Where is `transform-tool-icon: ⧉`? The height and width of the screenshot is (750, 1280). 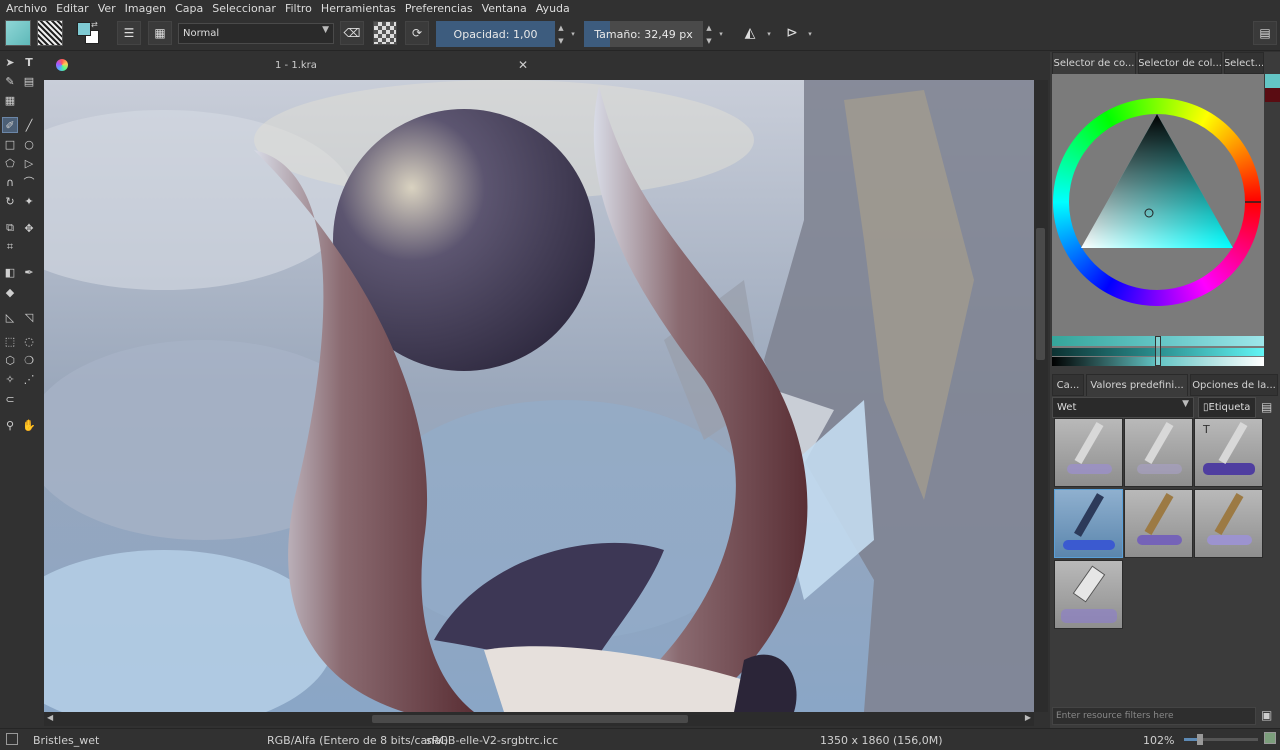 transform-tool-icon: ⧉ is located at coordinates (10, 228).